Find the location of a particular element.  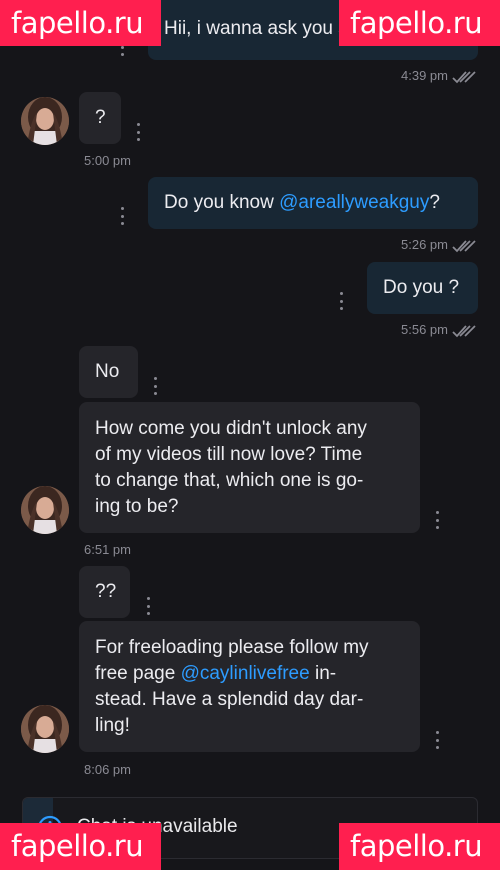

message-time: 4:39 pm is located at coordinates (424, 75).